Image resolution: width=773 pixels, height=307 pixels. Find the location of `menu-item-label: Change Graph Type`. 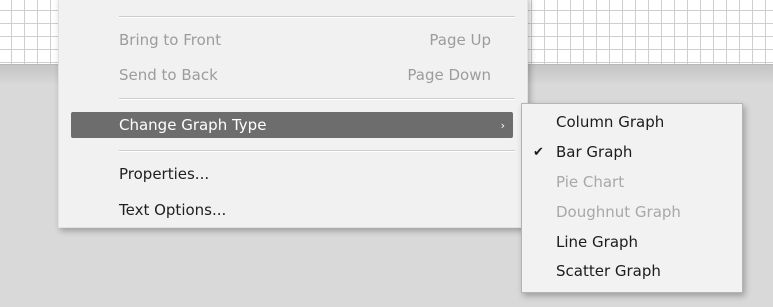

menu-item-label: Change Graph Type is located at coordinates (193, 125).